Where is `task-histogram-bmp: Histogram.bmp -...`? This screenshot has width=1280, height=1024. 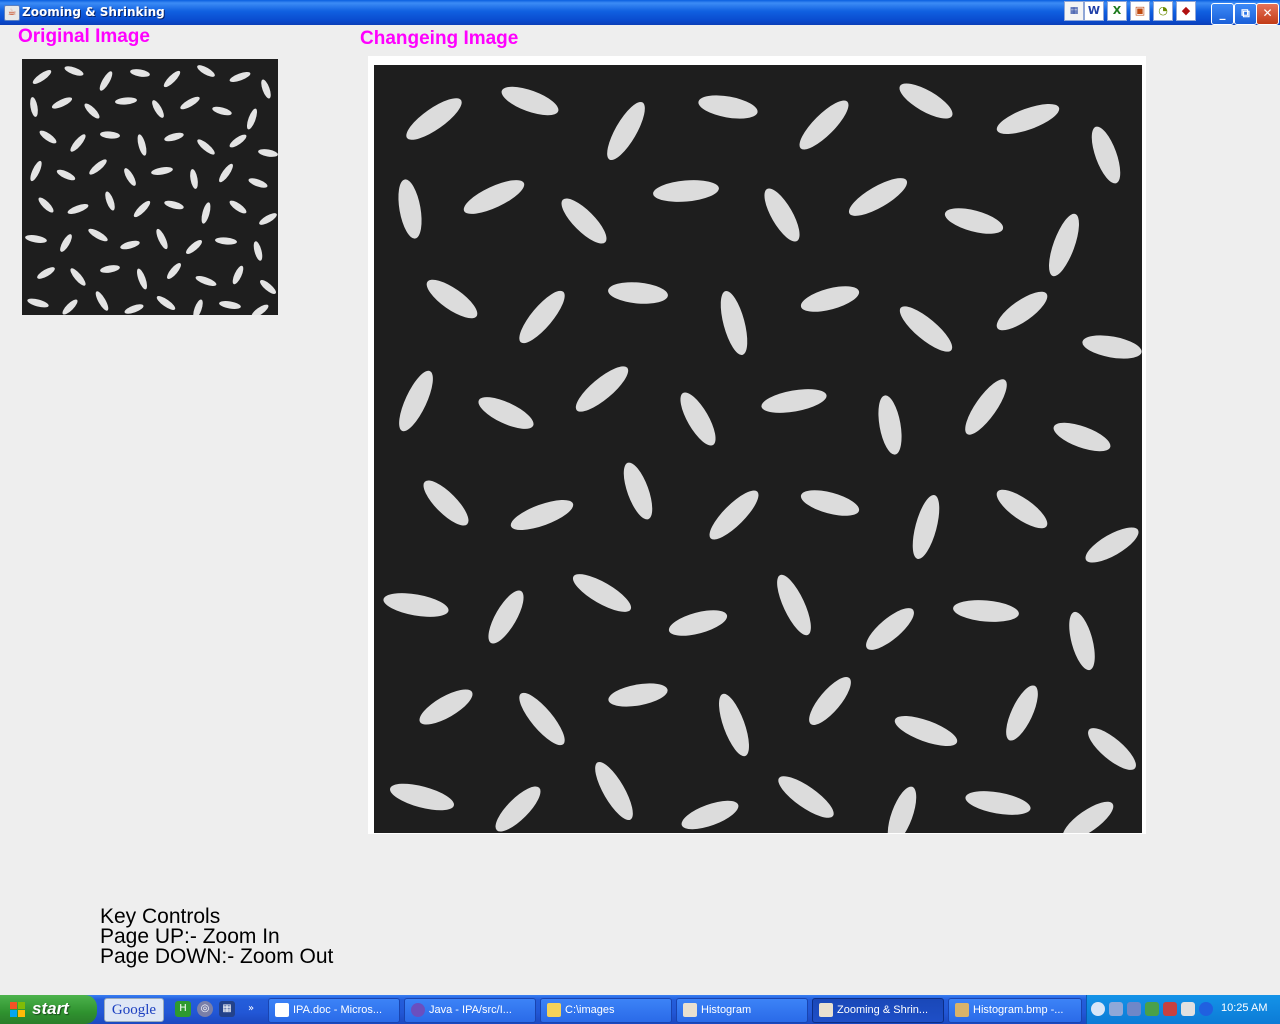
task-histogram-bmp: Histogram.bmp -... is located at coordinates (1015, 1010).